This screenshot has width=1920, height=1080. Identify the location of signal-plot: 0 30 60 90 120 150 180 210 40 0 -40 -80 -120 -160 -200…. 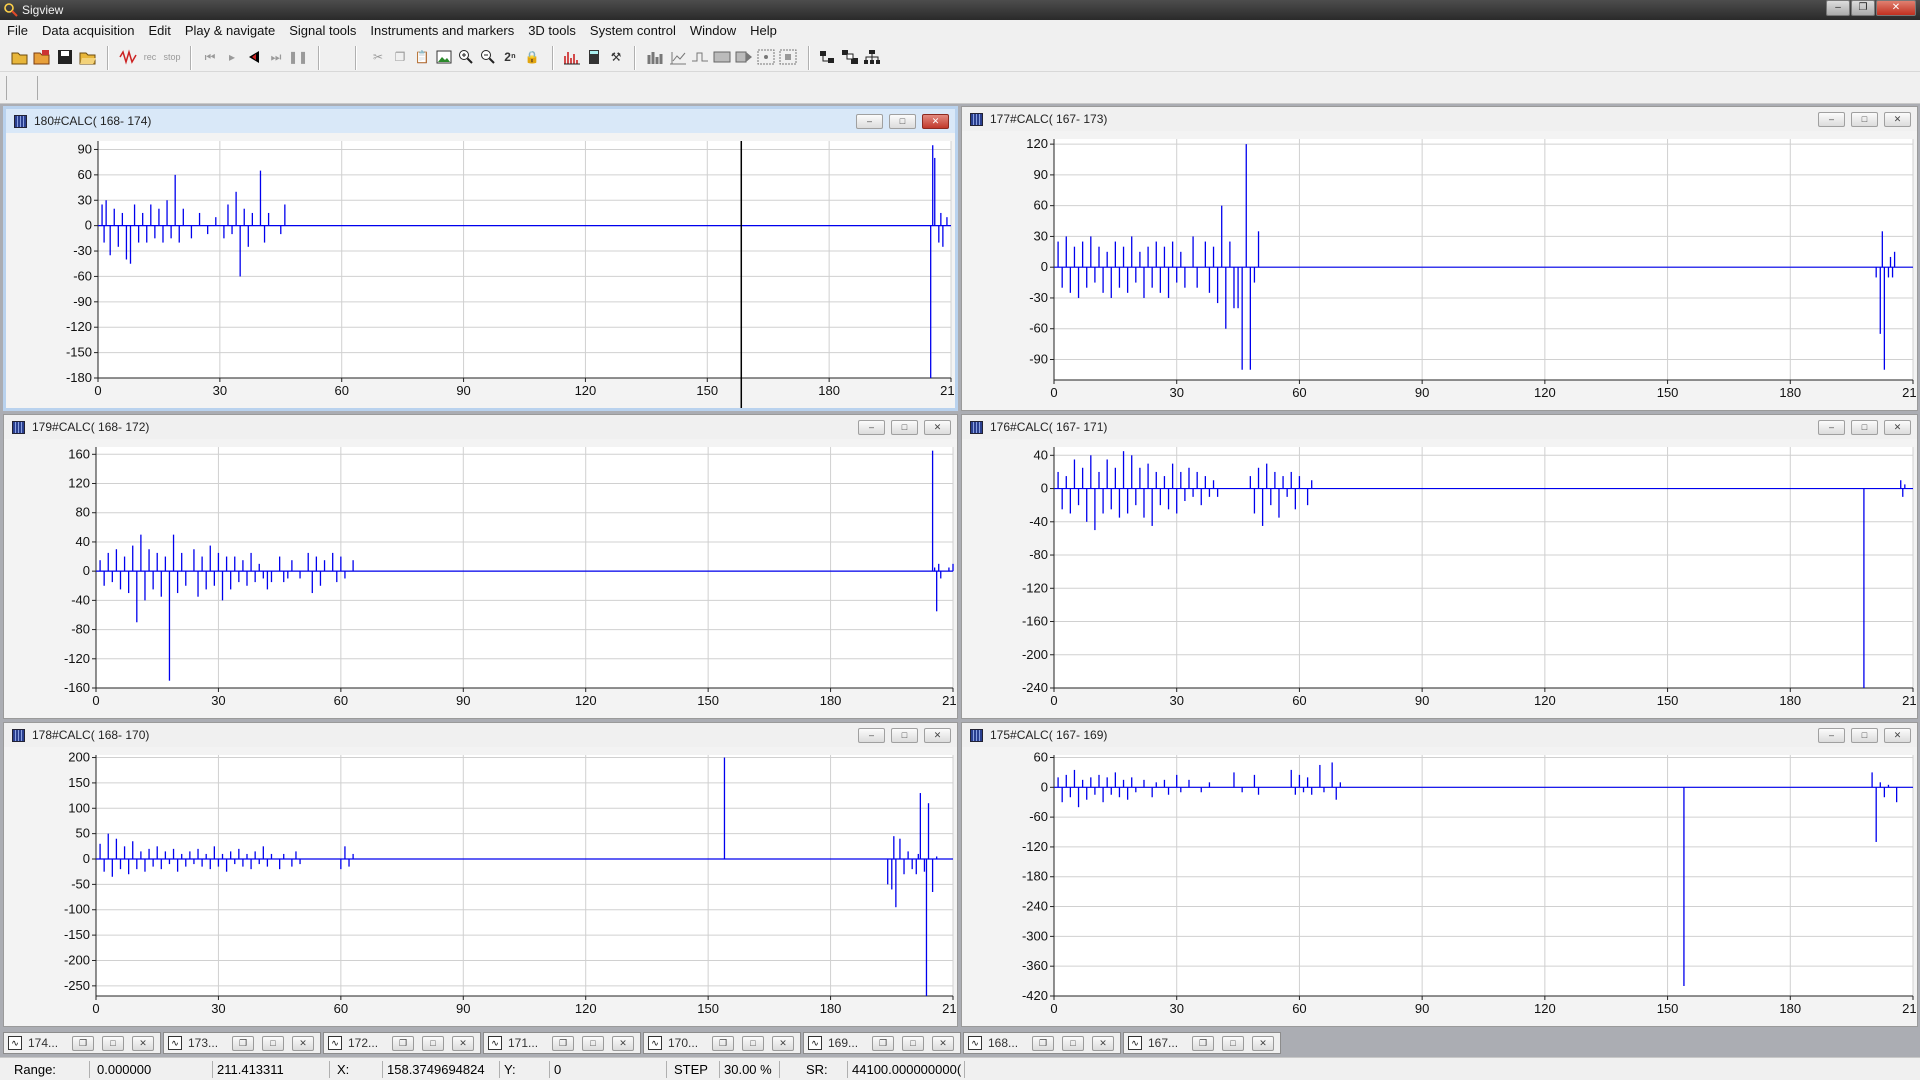
(1439, 578).